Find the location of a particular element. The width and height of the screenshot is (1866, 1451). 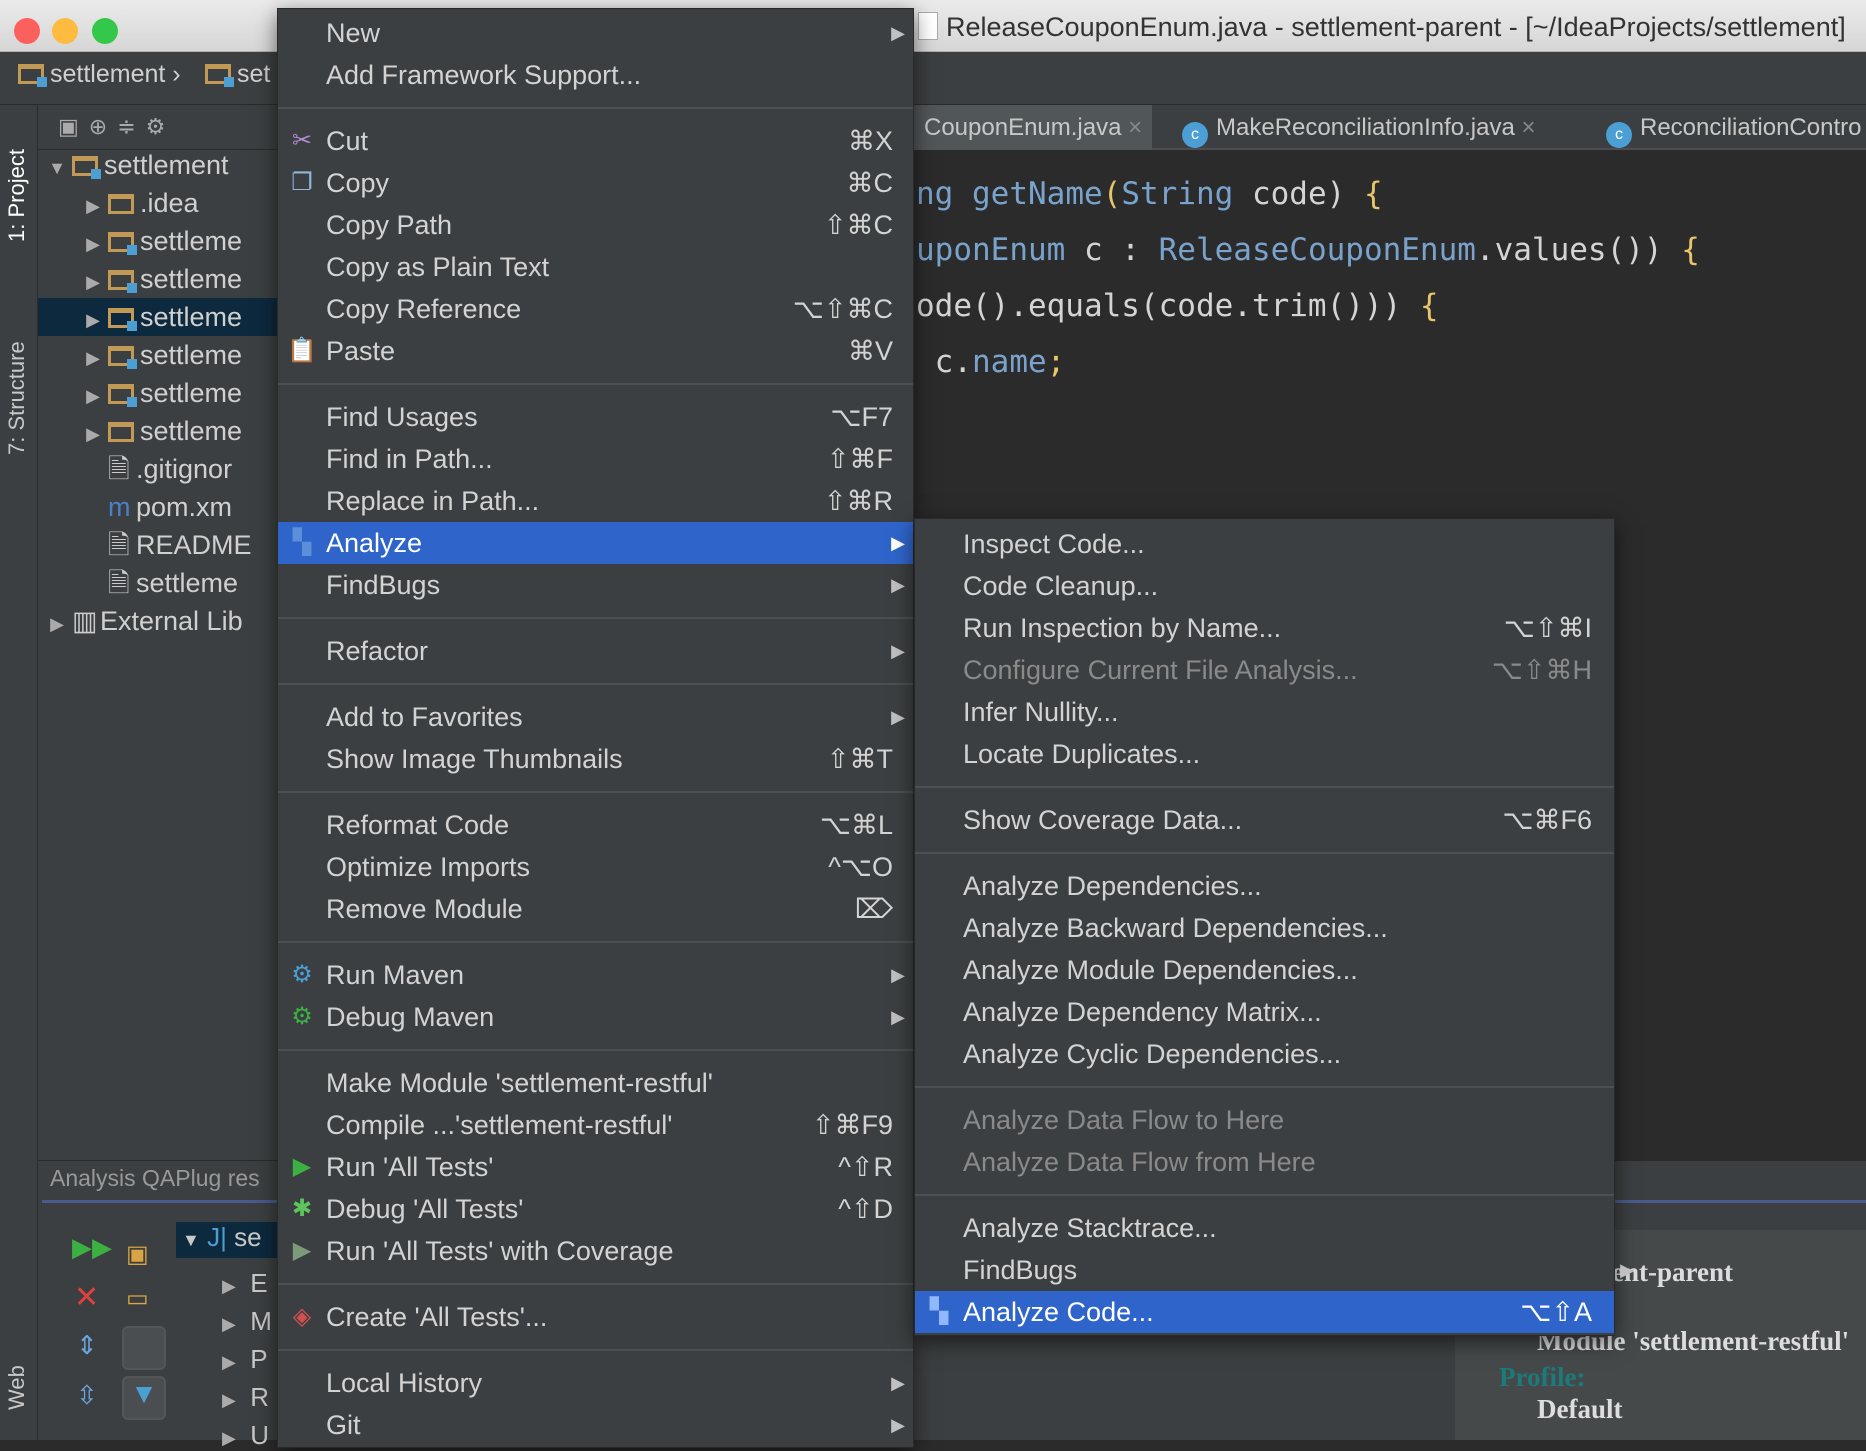

menu-item-local-history: Local History ▶ is located at coordinates (595, 1383).